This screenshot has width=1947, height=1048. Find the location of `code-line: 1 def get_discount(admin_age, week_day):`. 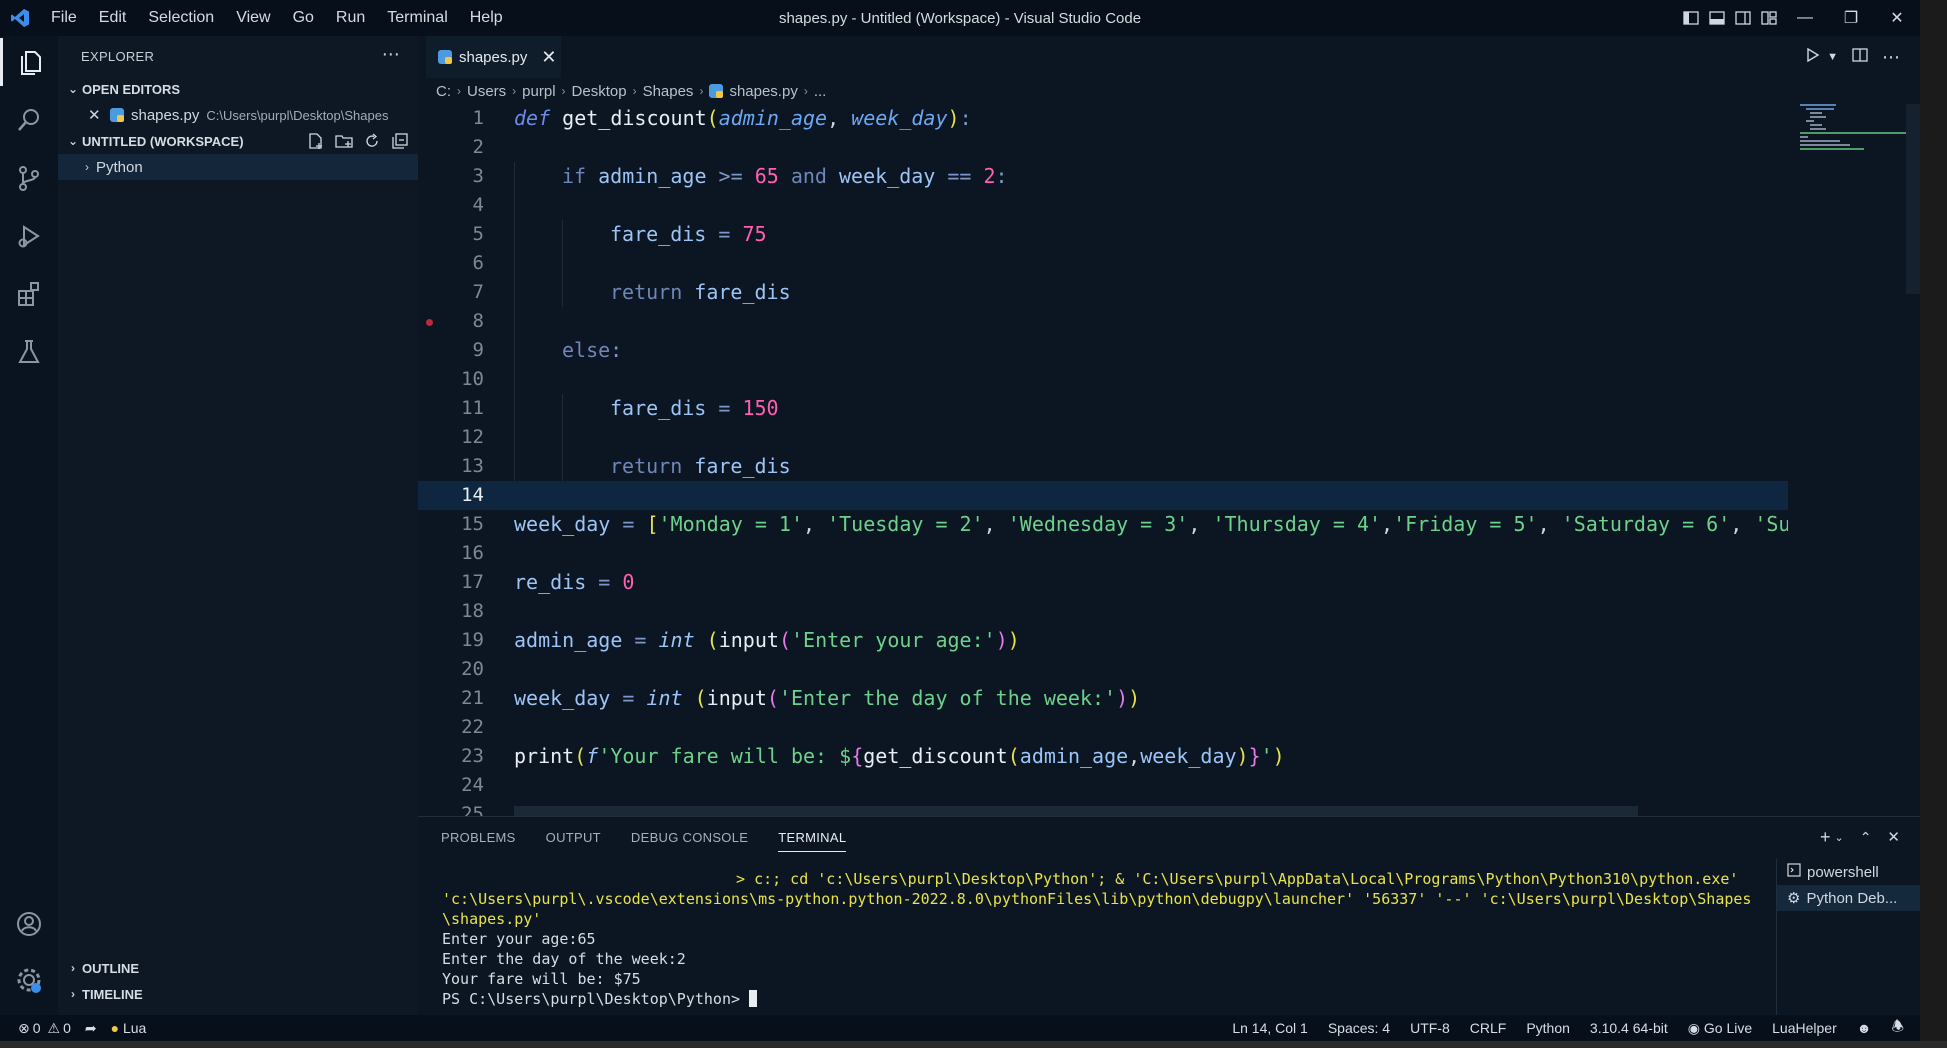

code-line: 1 def get_discount(admin_age, week_day): is located at coordinates (1103, 118).